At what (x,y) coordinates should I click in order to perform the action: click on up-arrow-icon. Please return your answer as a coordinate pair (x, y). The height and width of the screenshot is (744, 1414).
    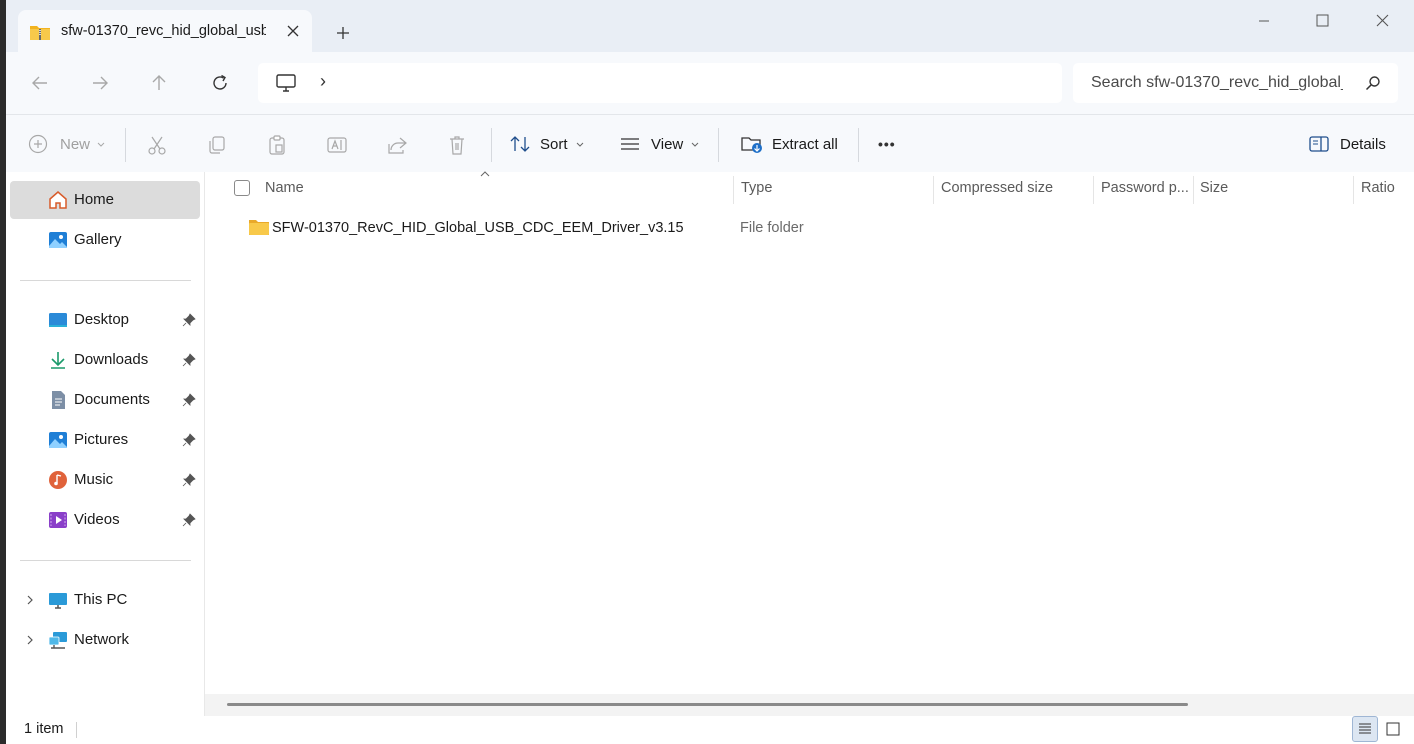
    Looking at the image, I should click on (159, 83).